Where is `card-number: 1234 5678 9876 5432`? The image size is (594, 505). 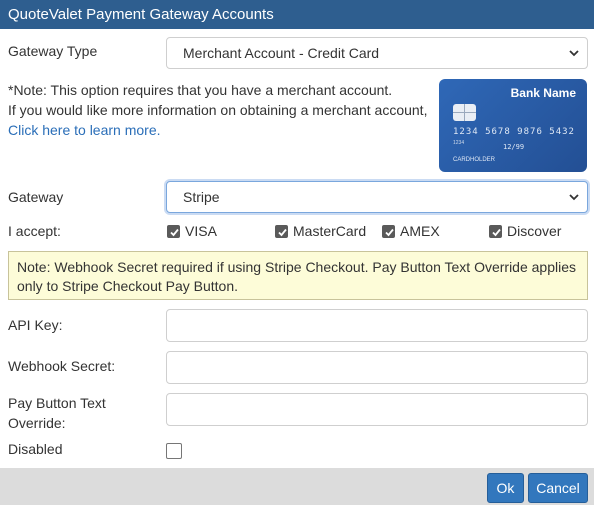 card-number: 1234 5678 9876 5432 is located at coordinates (514, 132).